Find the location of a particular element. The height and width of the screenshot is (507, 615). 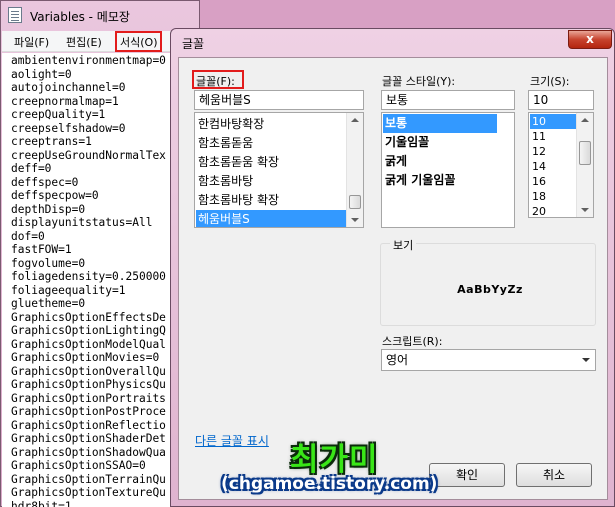

menu-file: 파일(F) is located at coordinates (31, 42).